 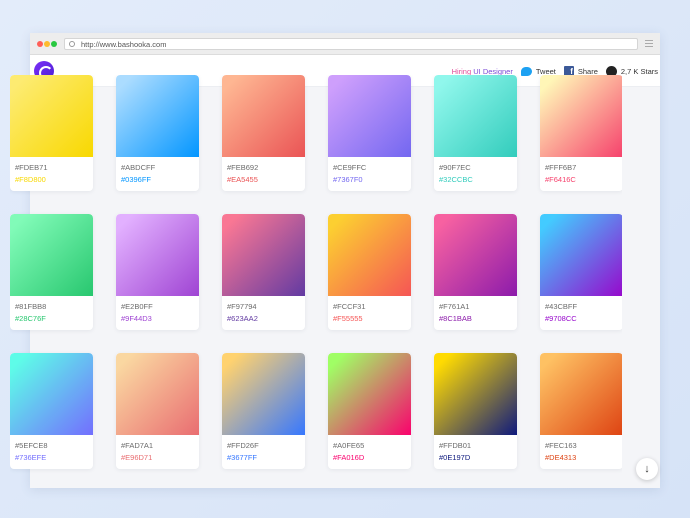 I want to click on minimize-window-dot, so click(x=47, y=44).